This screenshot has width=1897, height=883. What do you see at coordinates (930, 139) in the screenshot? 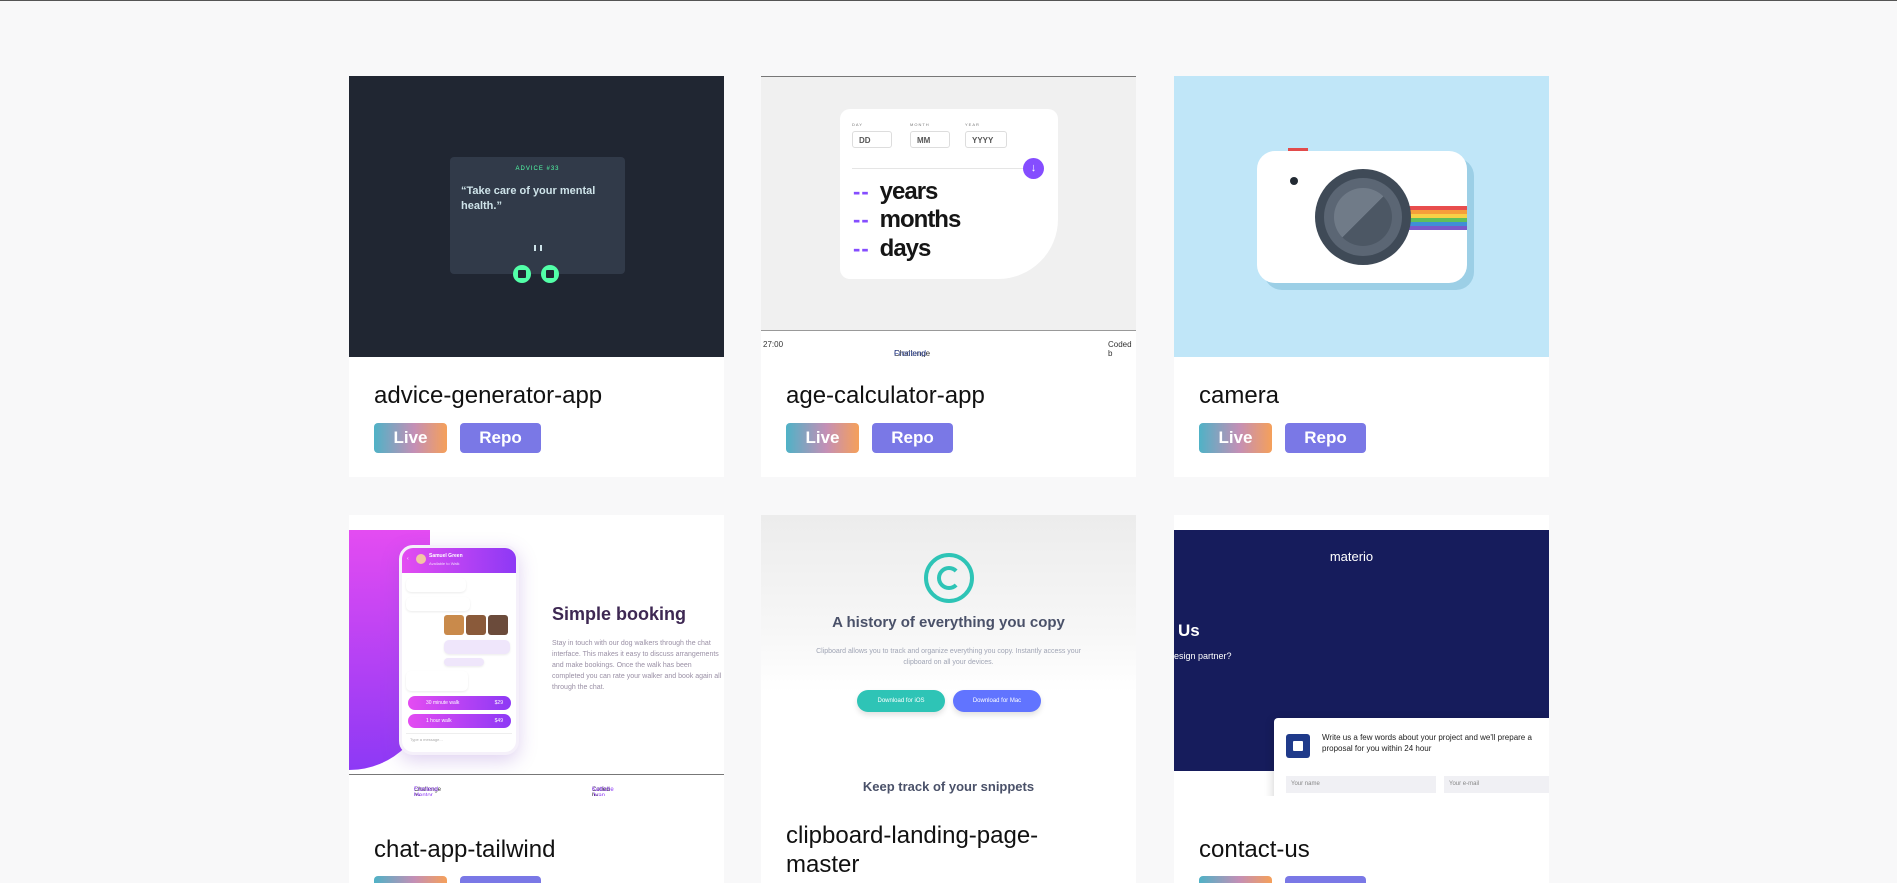
I see `month-input: MM` at bounding box center [930, 139].